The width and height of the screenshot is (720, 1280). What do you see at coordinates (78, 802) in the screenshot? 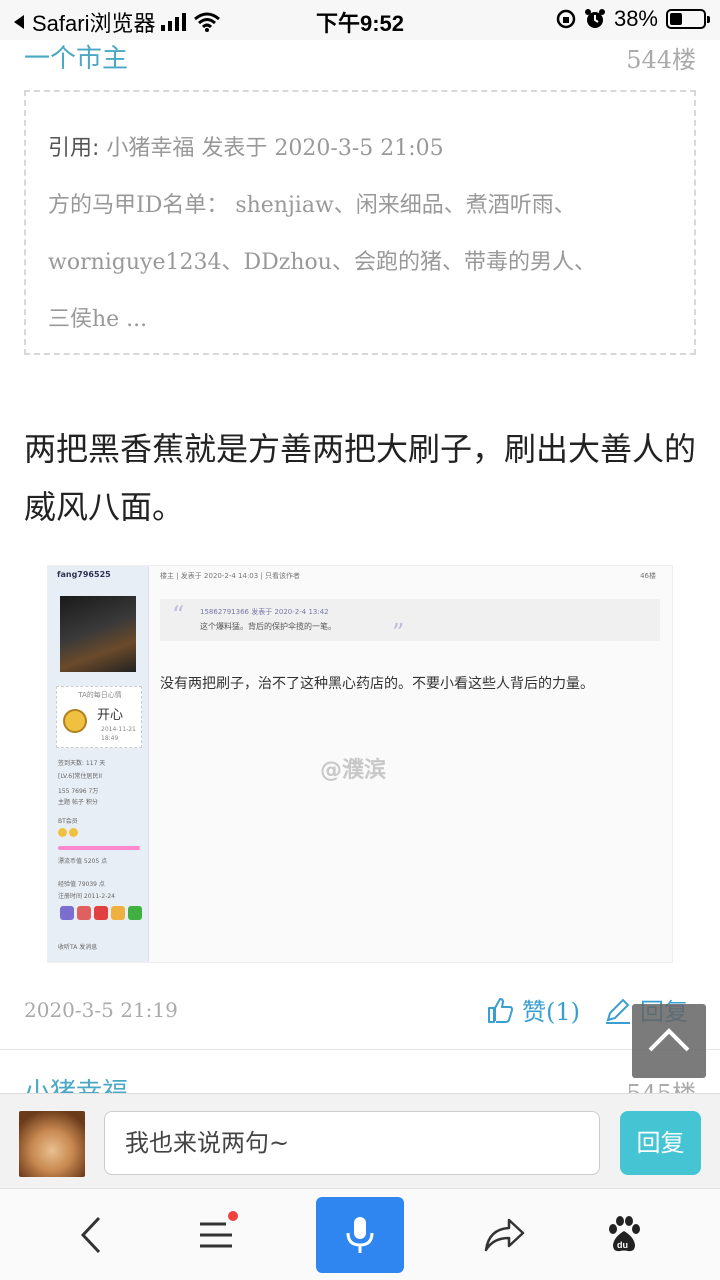
I see `image-stats-labels: 主题 帖子 积分` at bounding box center [78, 802].